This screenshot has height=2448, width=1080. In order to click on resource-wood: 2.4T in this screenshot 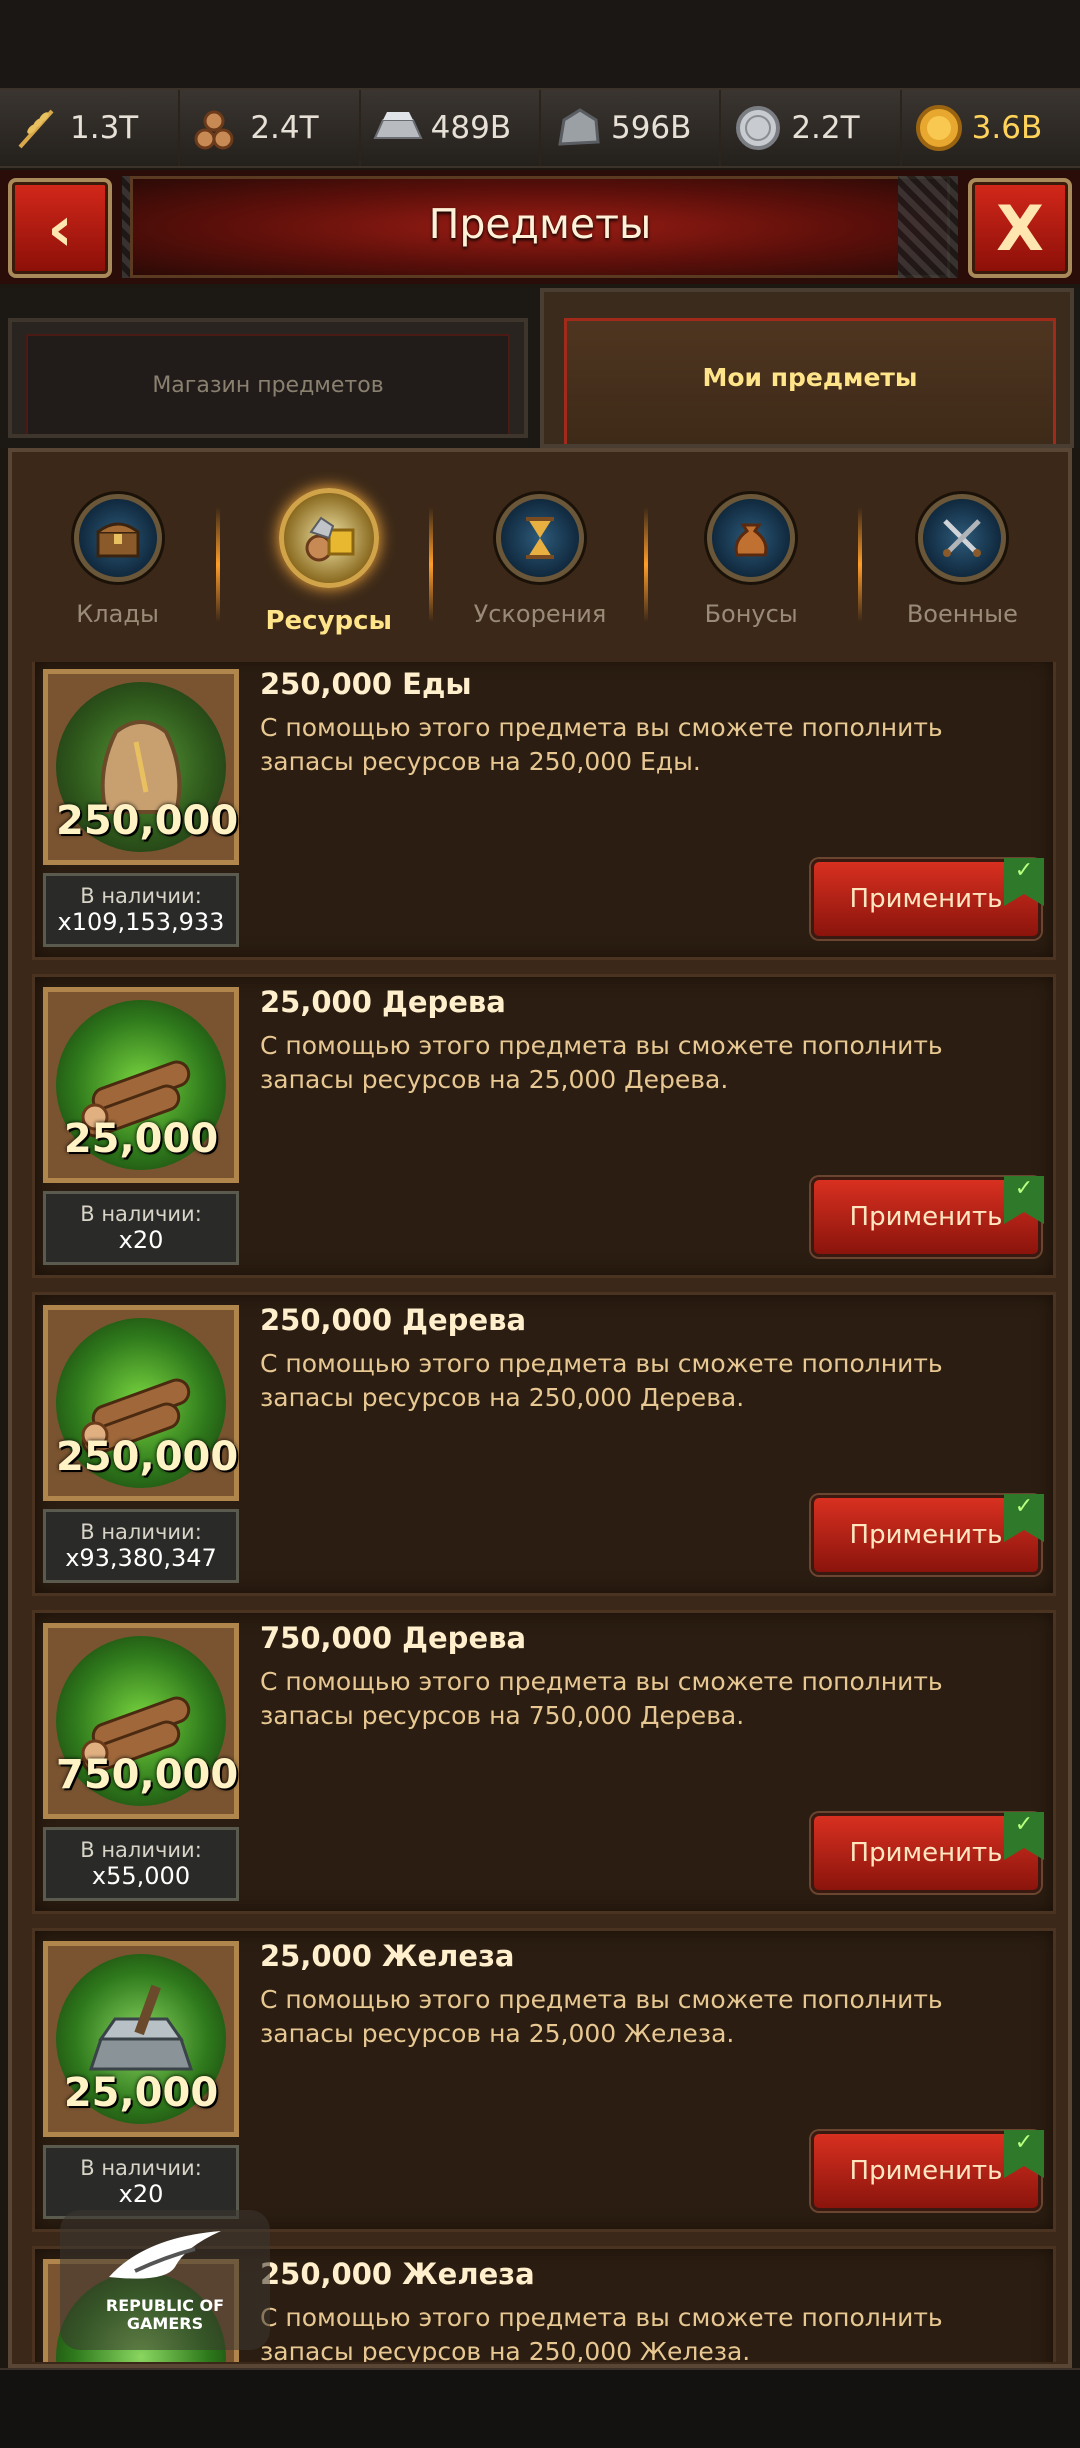, I will do `click(270, 128)`.